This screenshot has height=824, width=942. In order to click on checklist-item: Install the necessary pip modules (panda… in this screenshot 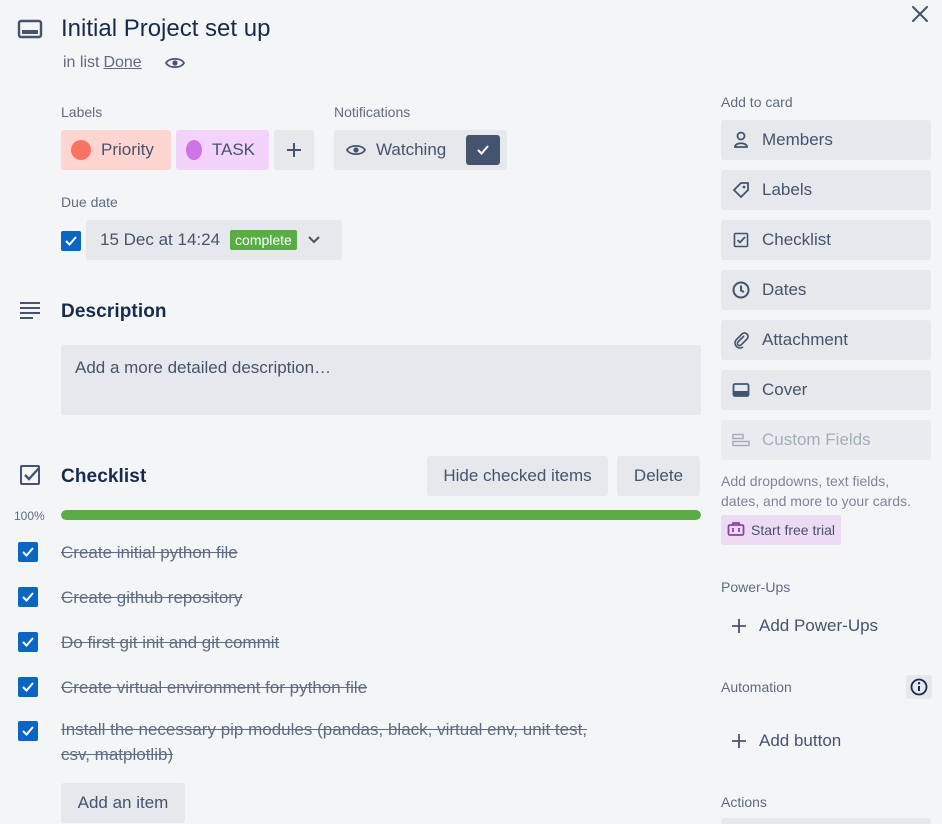, I will do `click(341, 742)`.